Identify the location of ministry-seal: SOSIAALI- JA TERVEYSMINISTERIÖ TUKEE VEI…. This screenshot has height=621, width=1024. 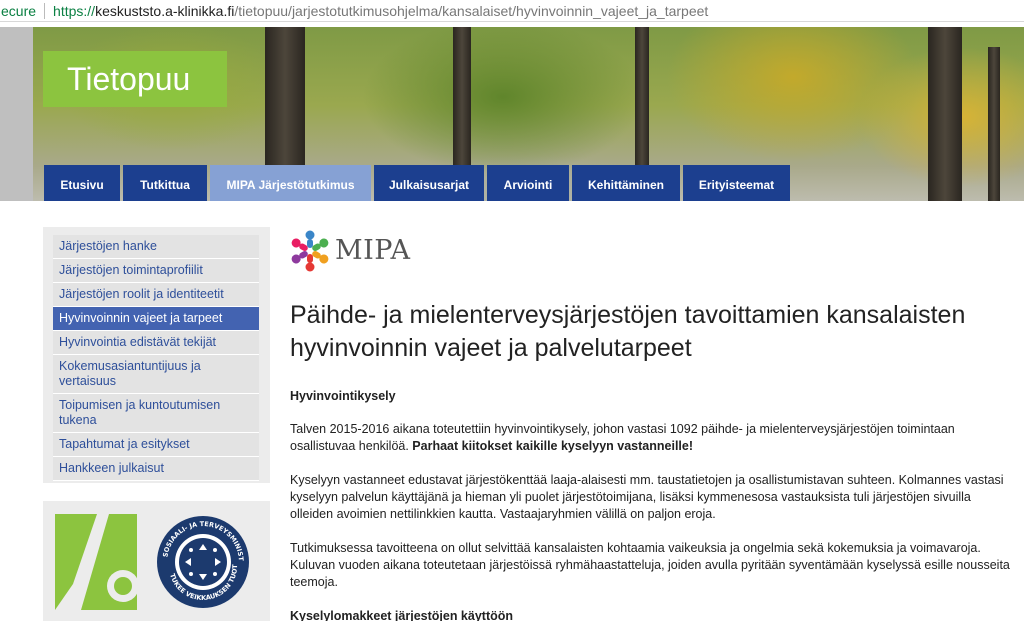
(203, 562).